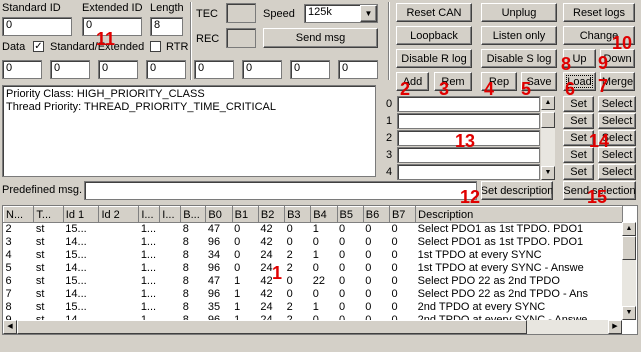 This screenshot has width=641, height=352. I want to click on table-cell: 1st TPDO at every SYNC - Answe, so click(500, 268).